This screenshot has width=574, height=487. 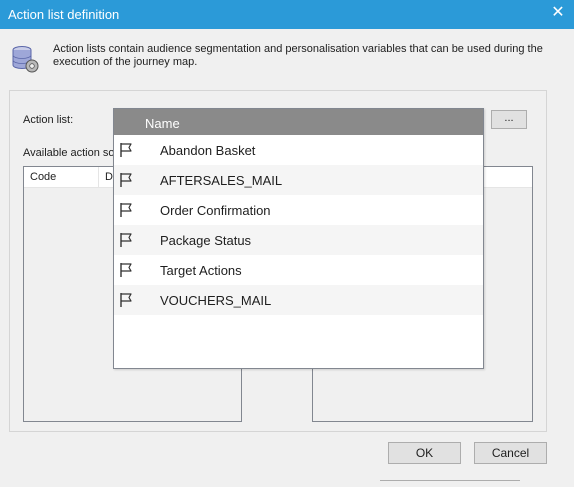 I want to click on list-item-label: VOUCHERS_MAIL, so click(x=216, y=300).